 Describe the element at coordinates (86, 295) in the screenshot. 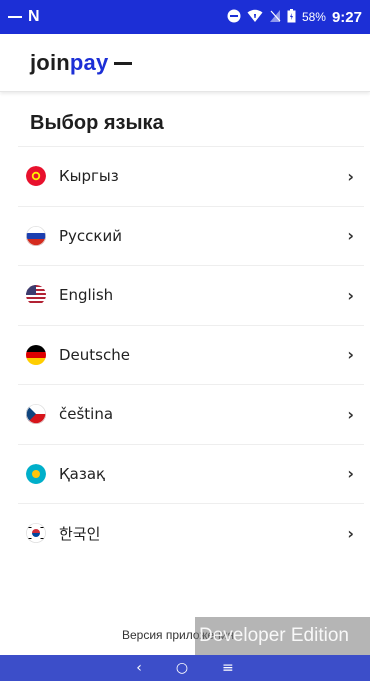

I see `language-label: English` at that location.